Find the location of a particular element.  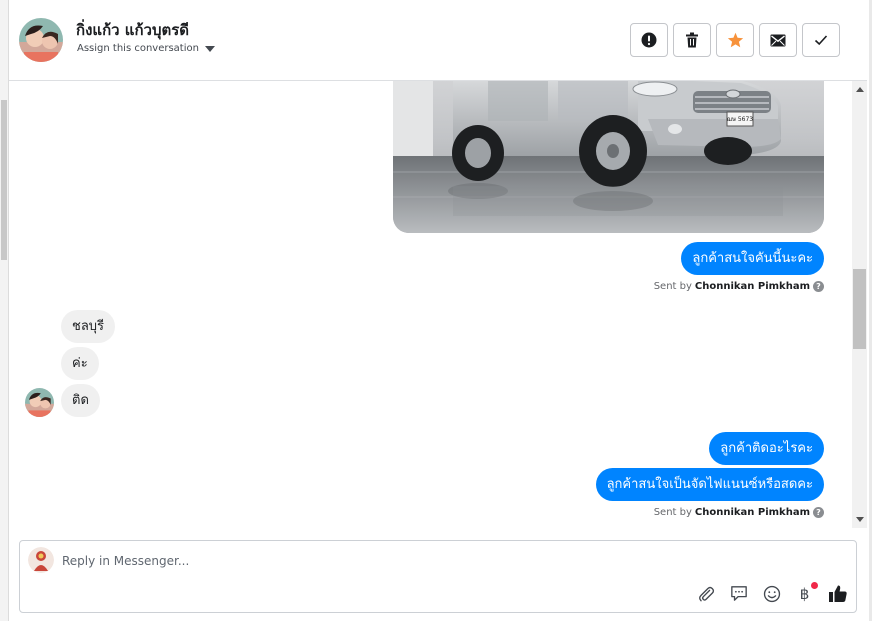

scroll-down-arrow-icon is located at coordinates (860, 519).